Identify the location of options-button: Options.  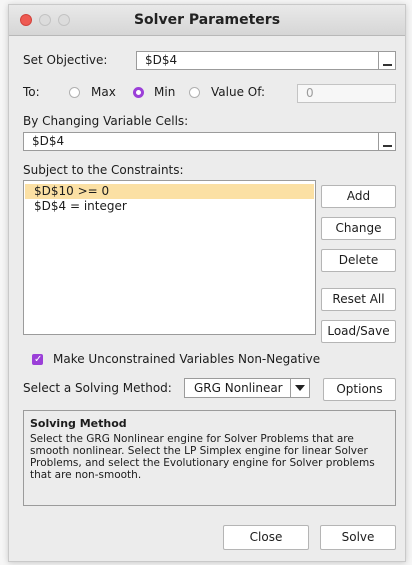
(359, 389).